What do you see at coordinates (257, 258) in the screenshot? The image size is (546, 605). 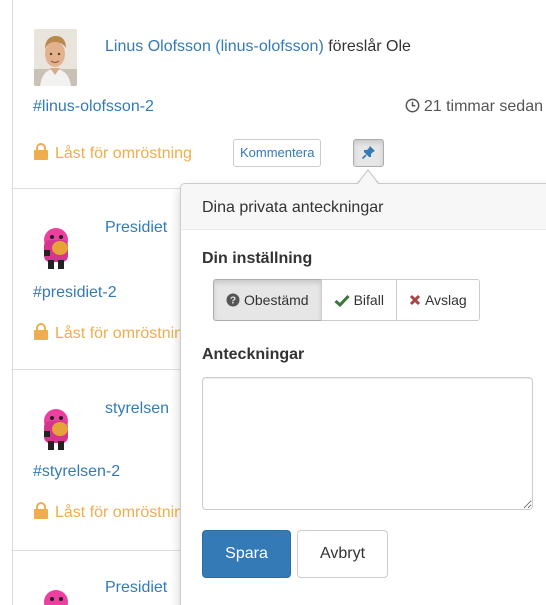 I see `stance-label: Din inställning` at bounding box center [257, 258].